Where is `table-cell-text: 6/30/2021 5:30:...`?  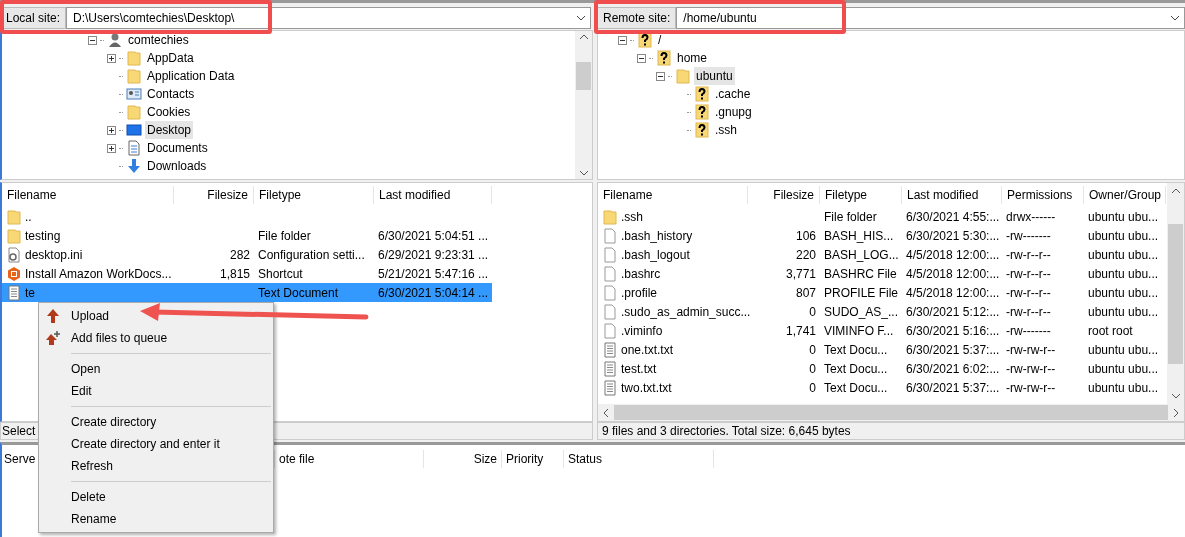
table-cell-text: 6/30/2021 5:30:... is located at coordinates (953, 236).